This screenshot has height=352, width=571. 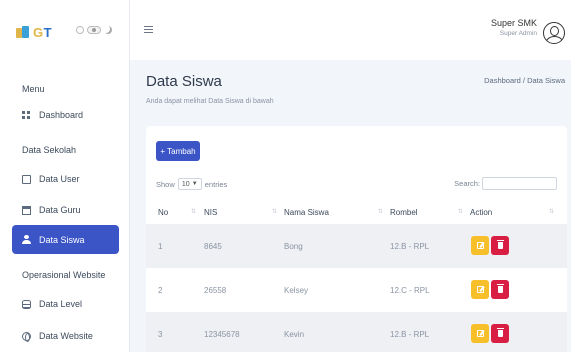 I want to click on table-row: 3 12345678 Kevin 12.B - RPL, so click(x=356, y=332).